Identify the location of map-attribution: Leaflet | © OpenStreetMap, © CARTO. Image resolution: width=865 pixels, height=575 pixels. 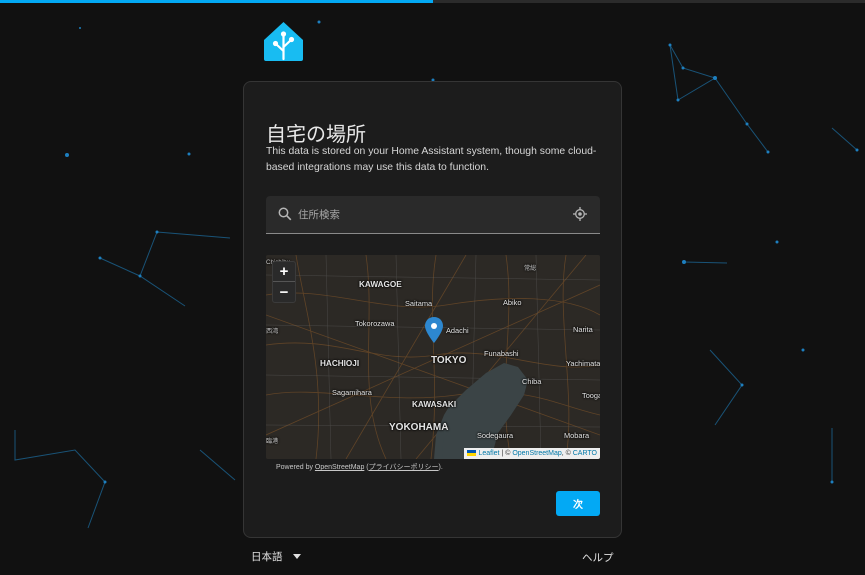
(532, 453).